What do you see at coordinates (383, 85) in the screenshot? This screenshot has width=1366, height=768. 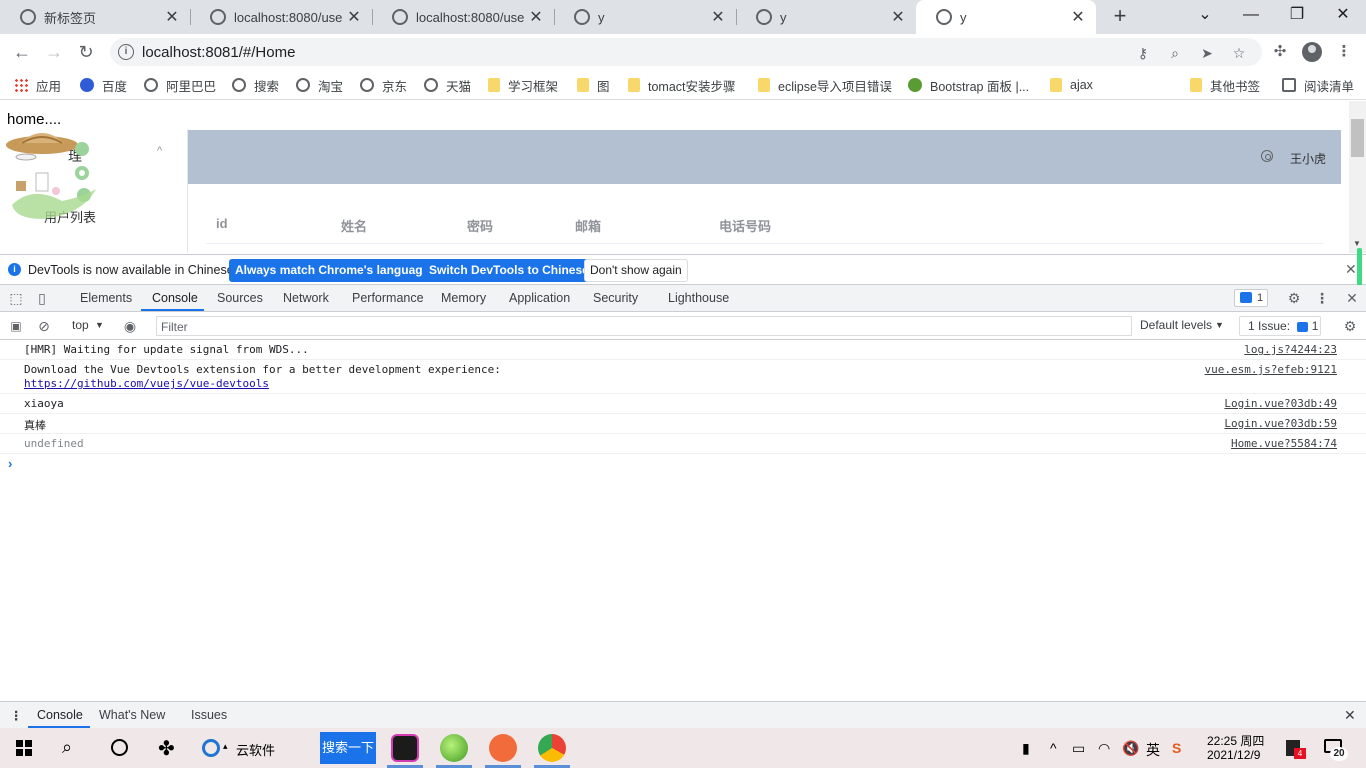 I see `bookmark-jd: 京东` at bounding box center [383, 85].